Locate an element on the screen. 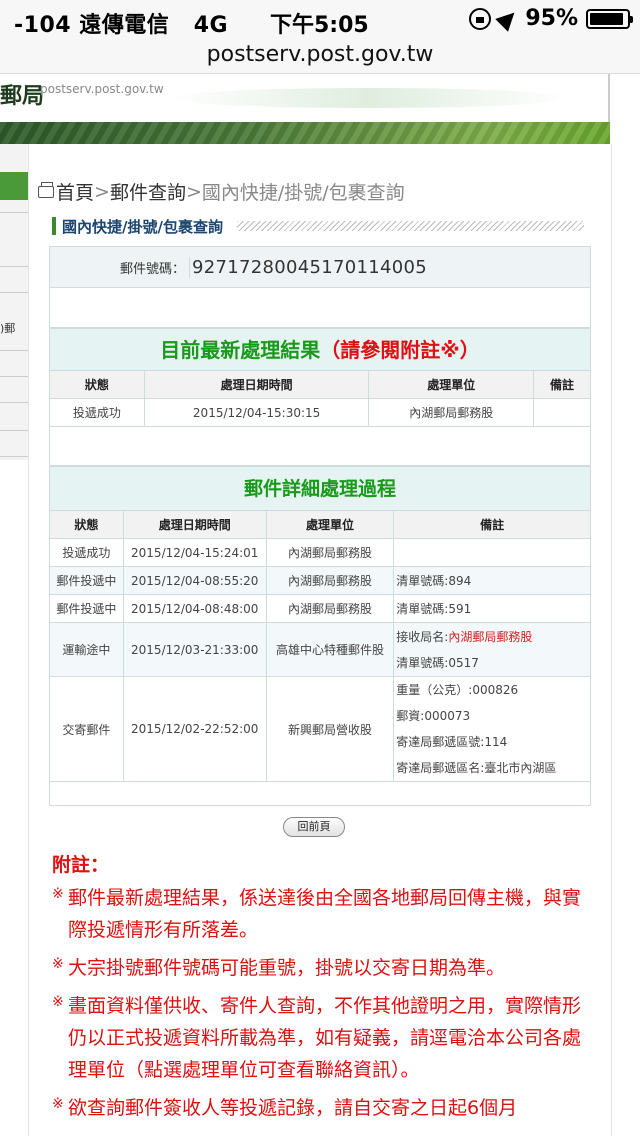  cell-datetime: 2015/12/02-22:52:00 is located at coordinates (194, 729).